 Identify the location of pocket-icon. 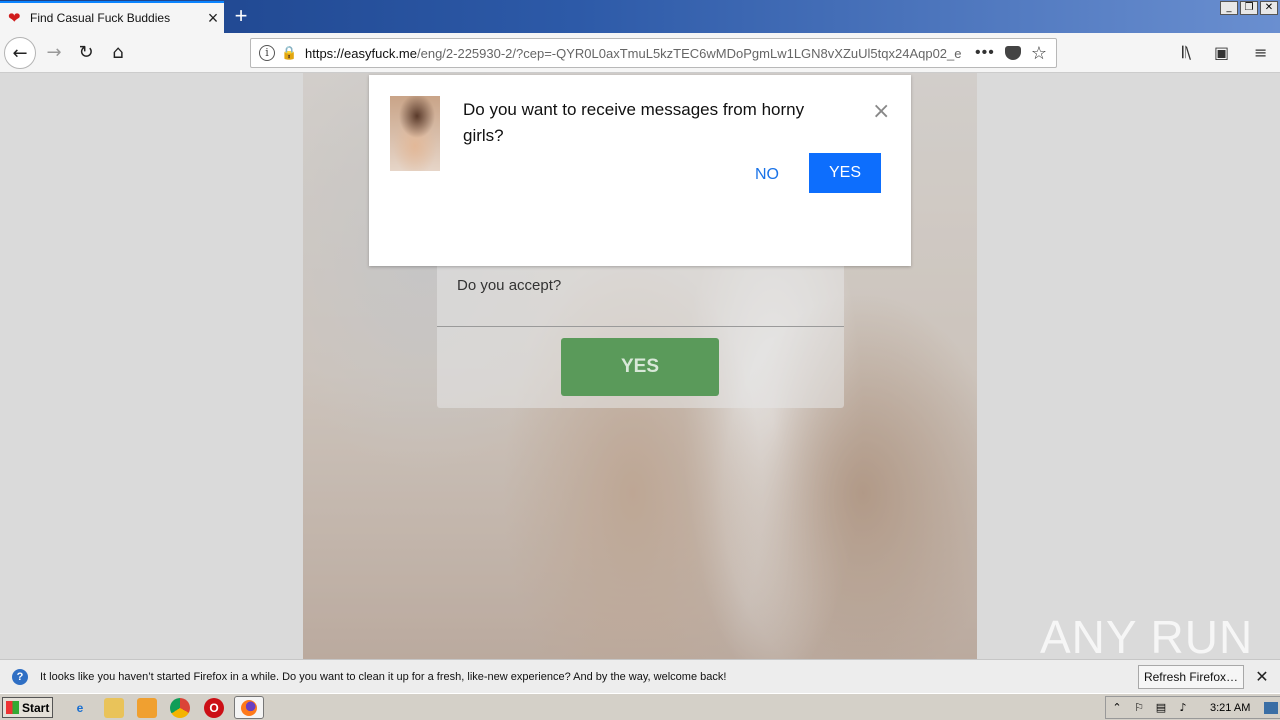
(1012, 53).